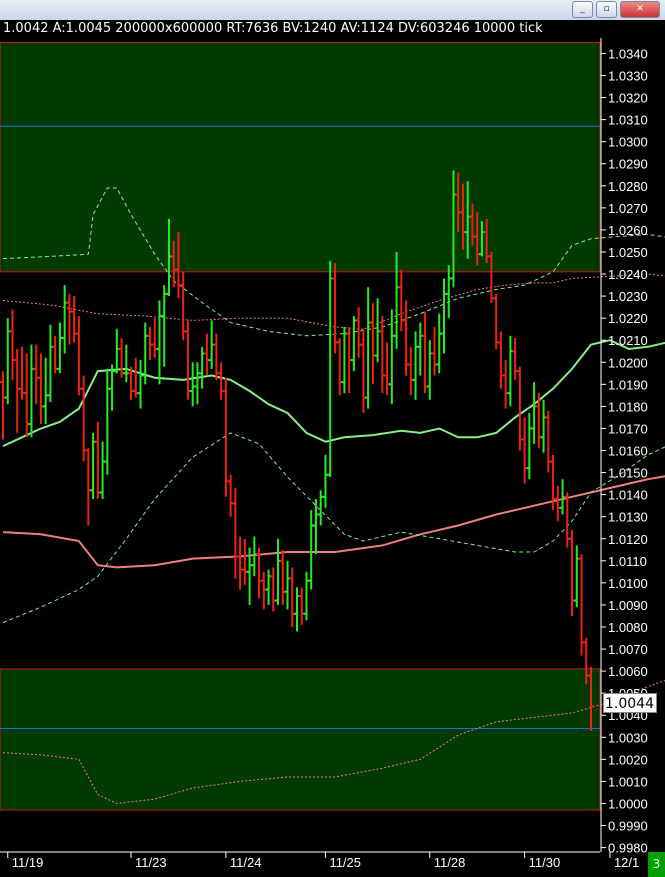 Image resolution: width=665 pixels, height=877 pixels. What do you see at coordinates (628, 142) in the screenshot?
I see `y-tick-label: 1.0300` at bounding box center [628, 142].